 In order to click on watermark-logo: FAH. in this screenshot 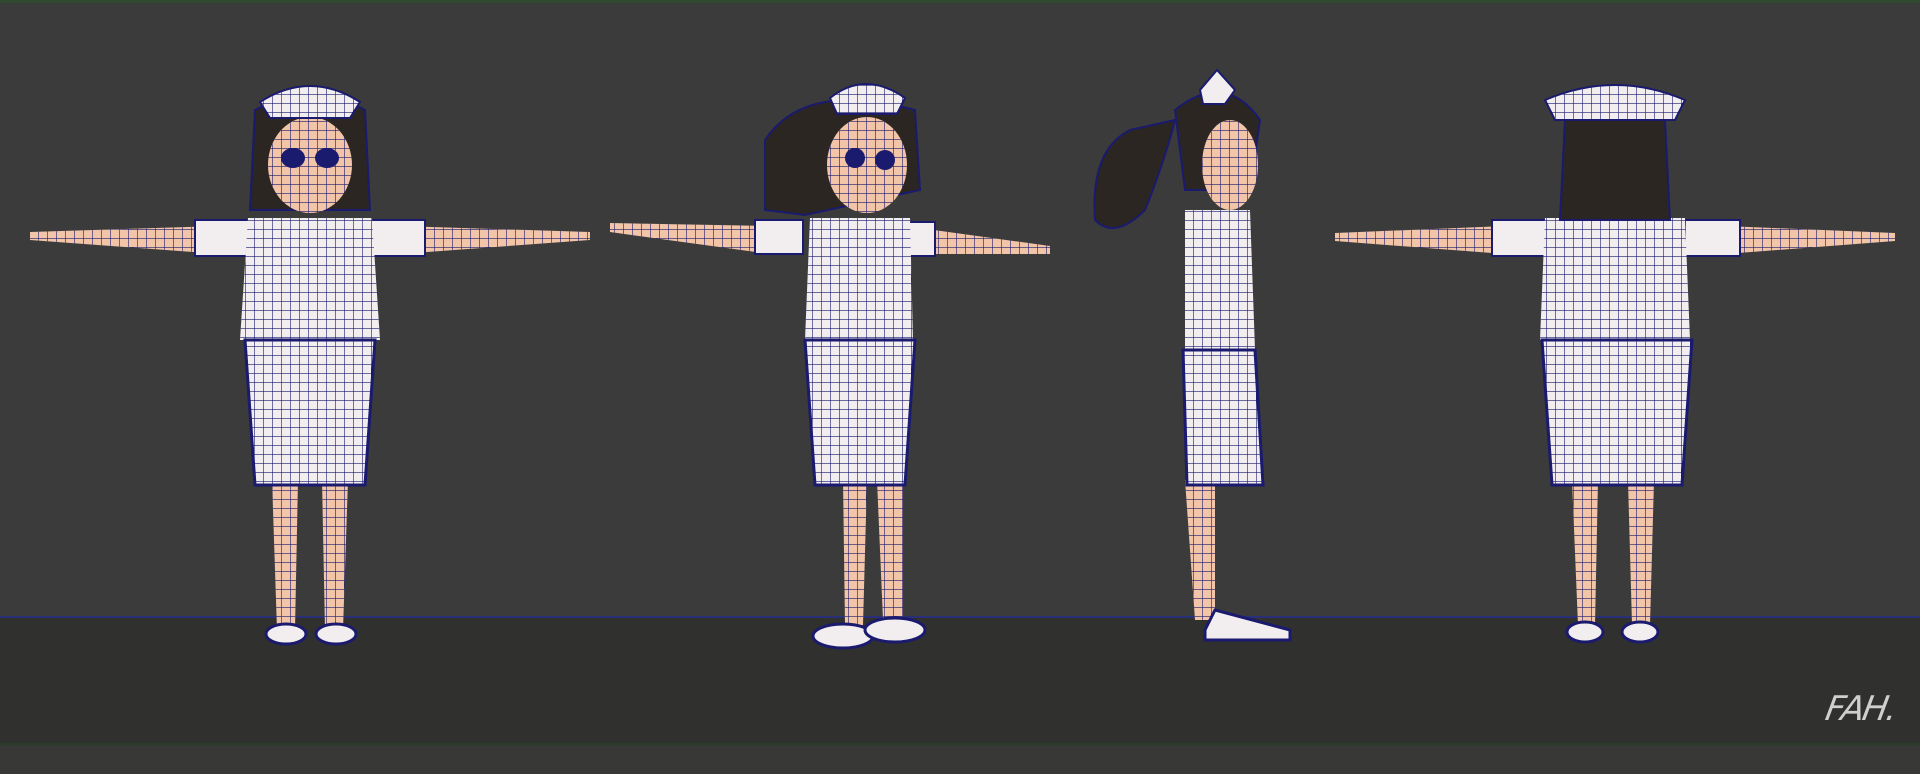, I will do `click(1860, 709)`.